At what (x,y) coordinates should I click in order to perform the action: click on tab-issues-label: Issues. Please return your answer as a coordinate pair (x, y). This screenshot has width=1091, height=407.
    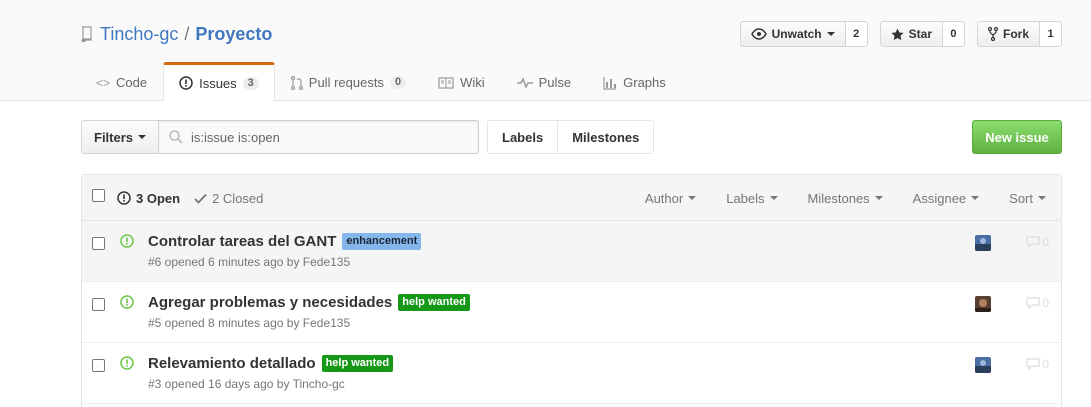
    Looking at the image, I should click on (218, 83).